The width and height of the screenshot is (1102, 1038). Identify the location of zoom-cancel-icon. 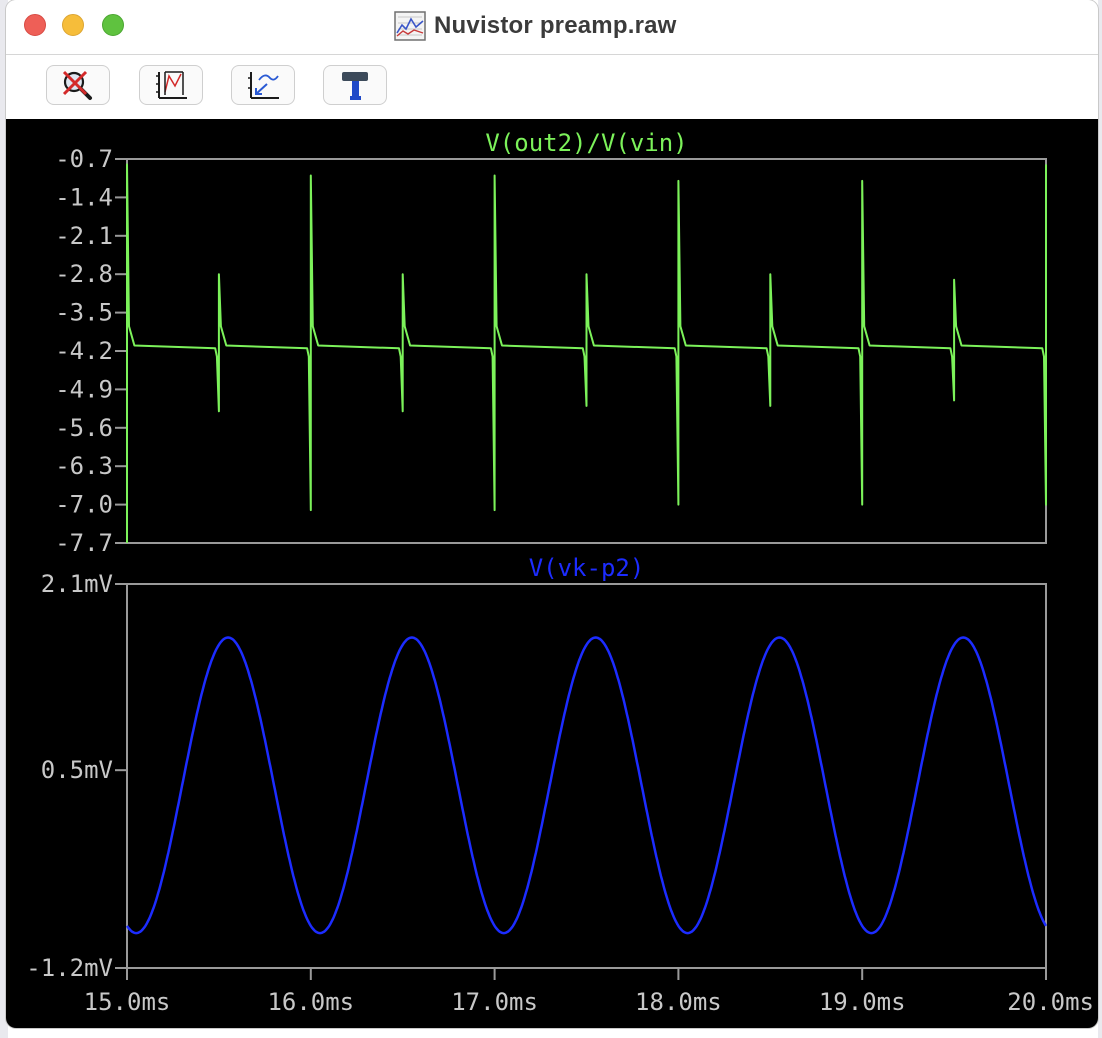
(77, 85).